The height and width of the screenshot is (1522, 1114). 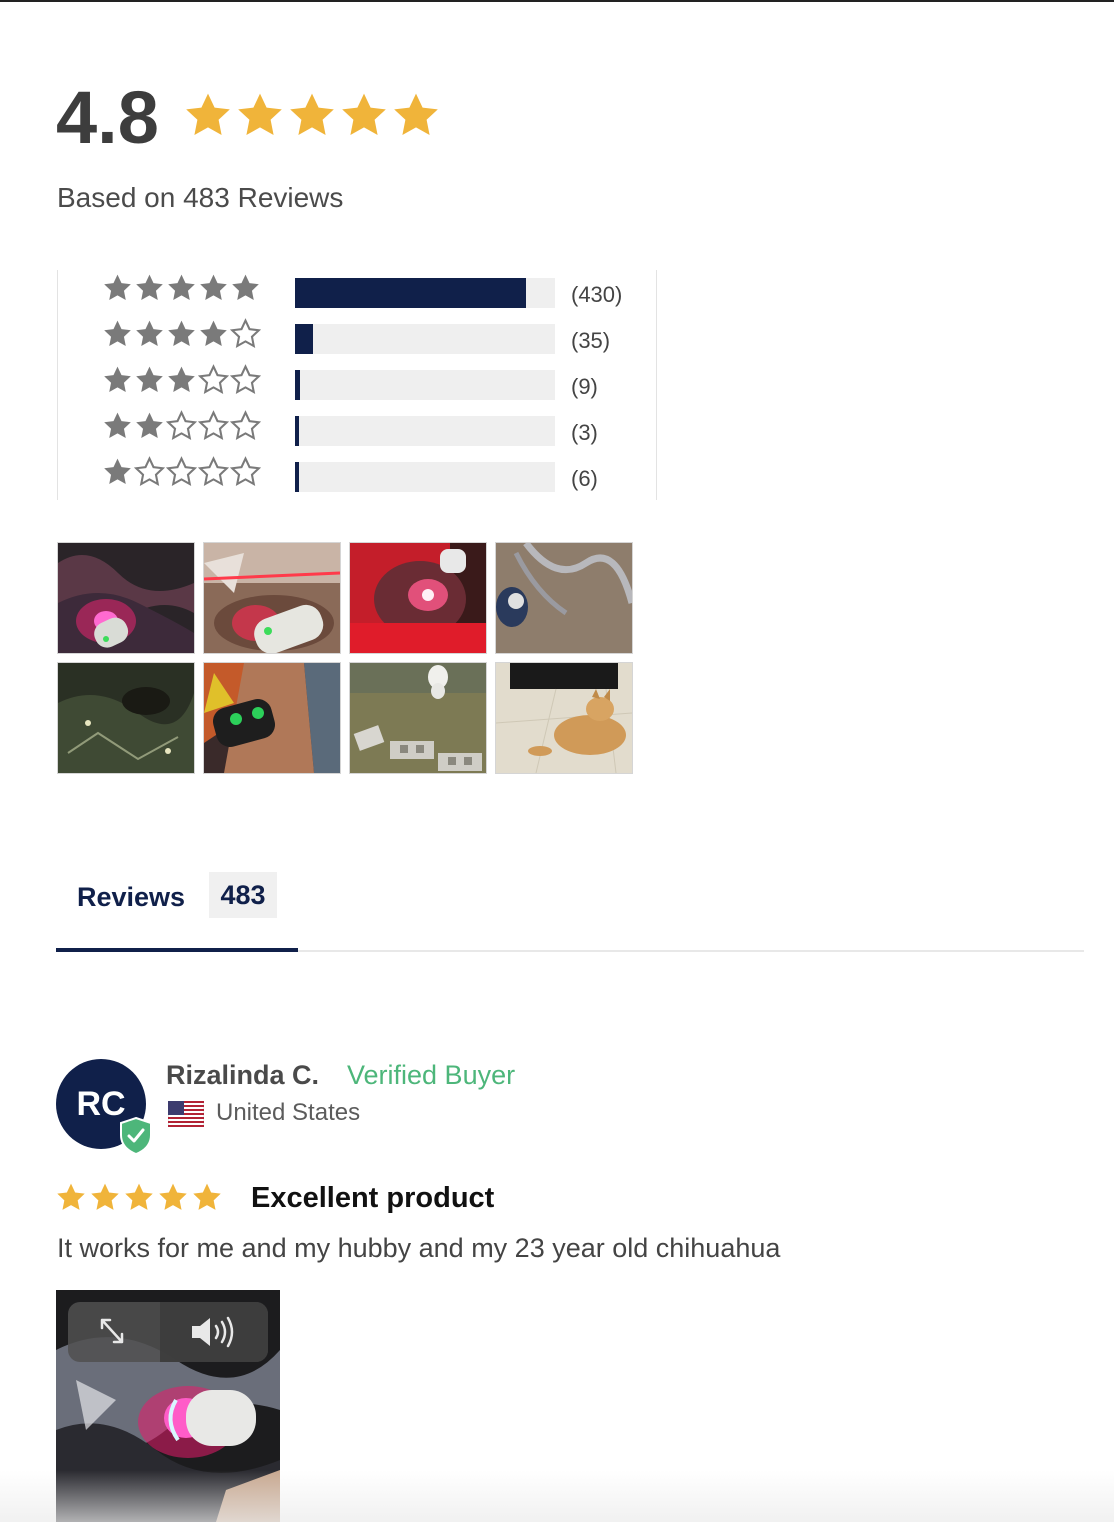 I want to click on reviewer-name: Rizalinda C., so click(x=243, y=1075).